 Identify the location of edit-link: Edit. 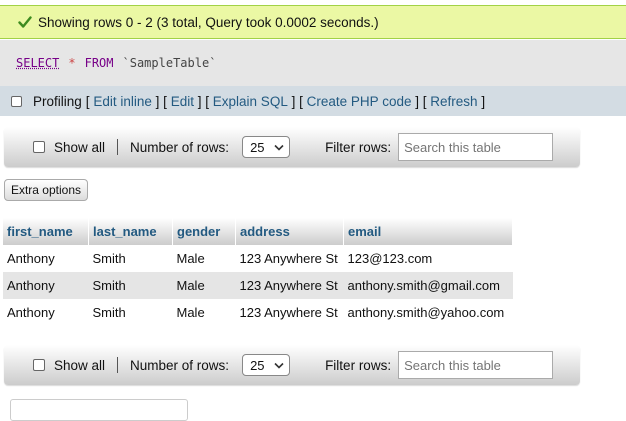
(182, 101).